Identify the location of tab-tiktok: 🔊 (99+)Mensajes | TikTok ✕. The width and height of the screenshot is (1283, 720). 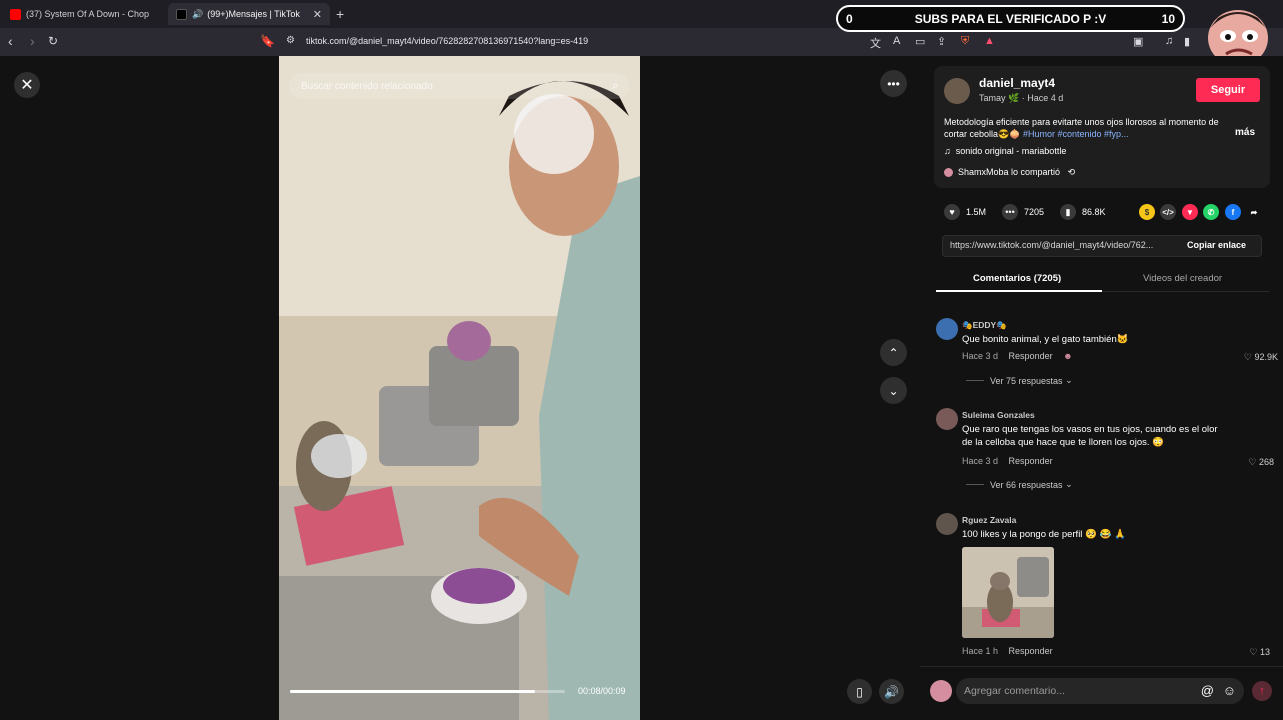
(249, 14).